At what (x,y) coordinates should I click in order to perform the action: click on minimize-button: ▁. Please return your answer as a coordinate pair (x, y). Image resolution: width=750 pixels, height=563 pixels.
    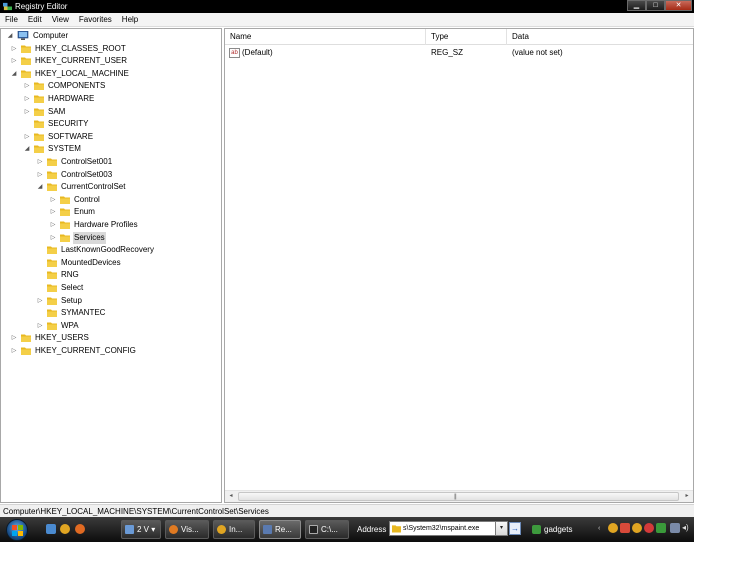
    Looking at the image, I should click on (636, 5).